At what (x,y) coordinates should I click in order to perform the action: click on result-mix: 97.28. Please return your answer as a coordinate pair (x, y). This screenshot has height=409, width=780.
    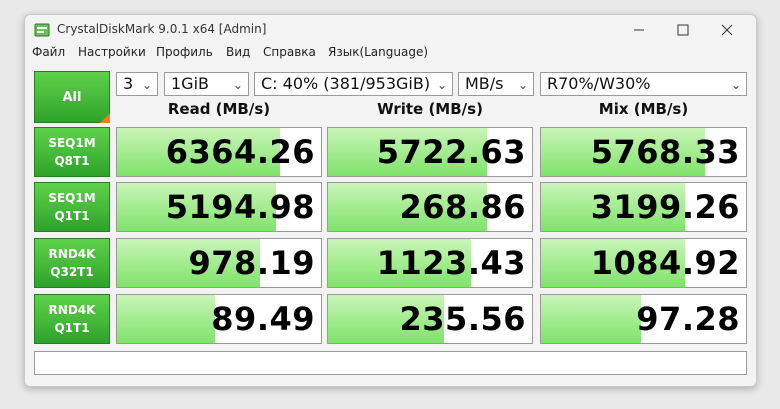
    Looking at the image, I should click on (643, 319).